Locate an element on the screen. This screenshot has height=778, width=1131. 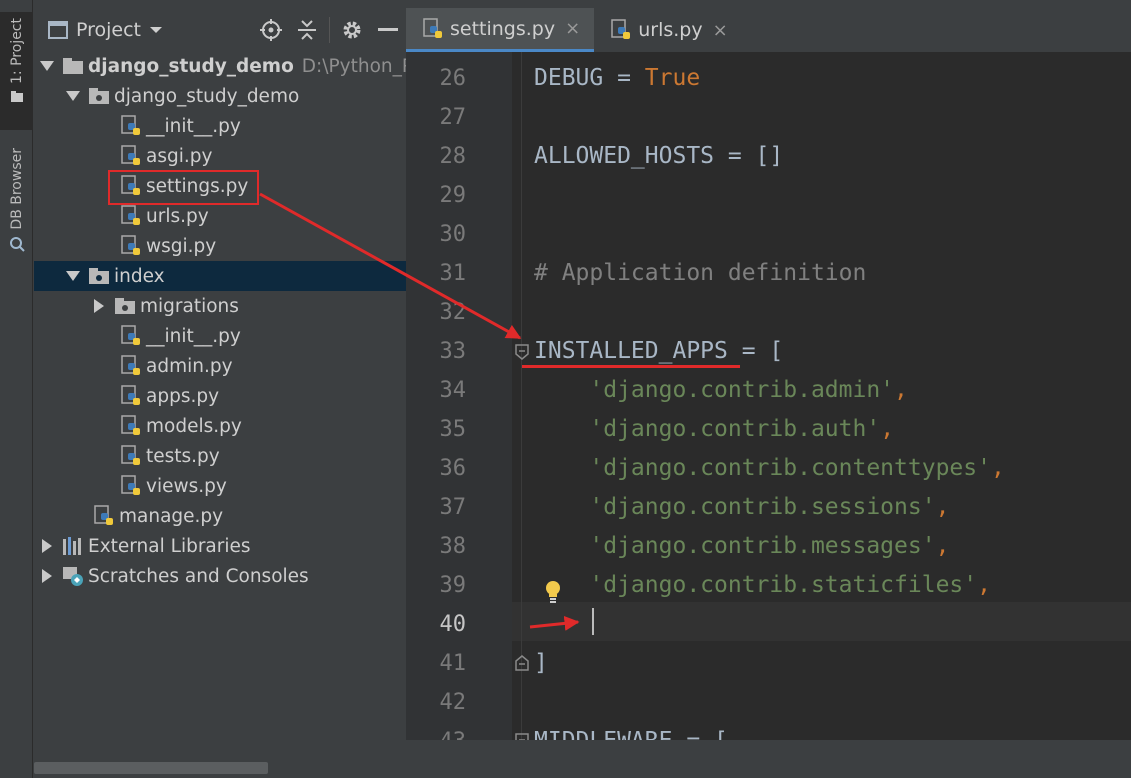
line-number: 26 is located at coordinates (453, 78).